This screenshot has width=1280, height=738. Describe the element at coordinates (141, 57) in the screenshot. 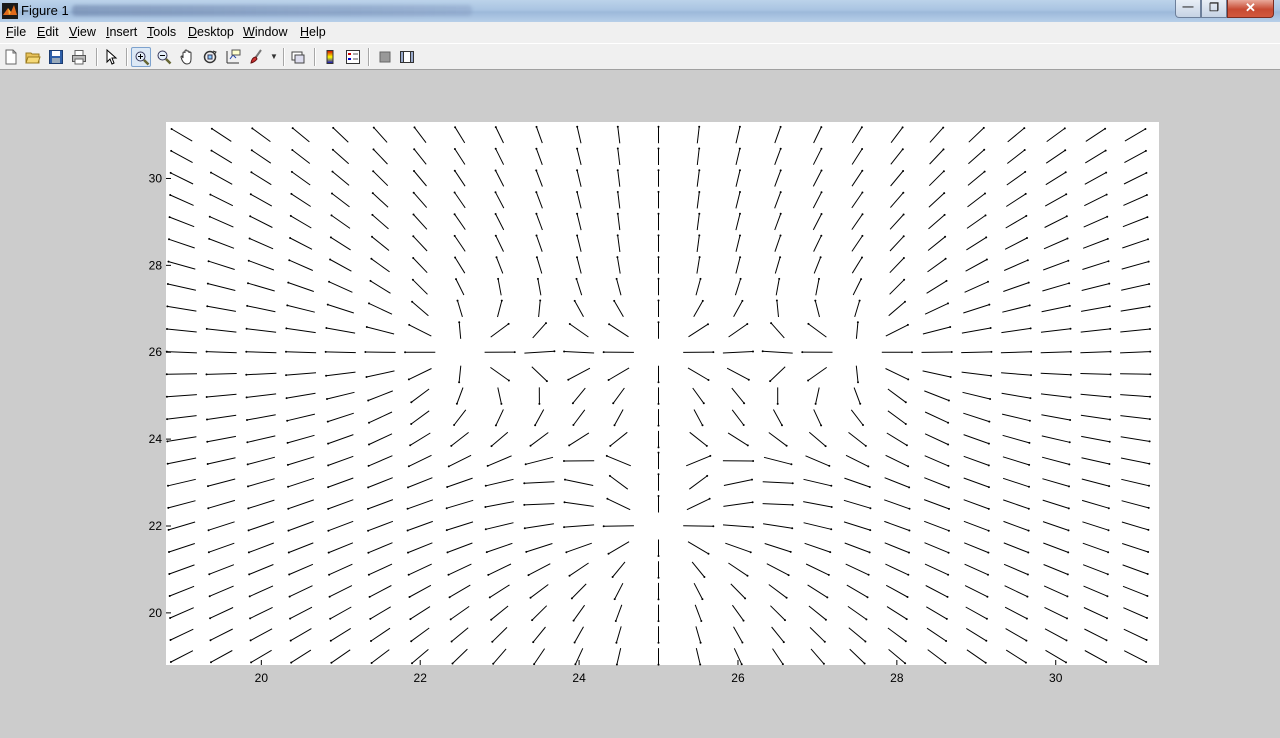

I see `zoom-in-button` at that location.